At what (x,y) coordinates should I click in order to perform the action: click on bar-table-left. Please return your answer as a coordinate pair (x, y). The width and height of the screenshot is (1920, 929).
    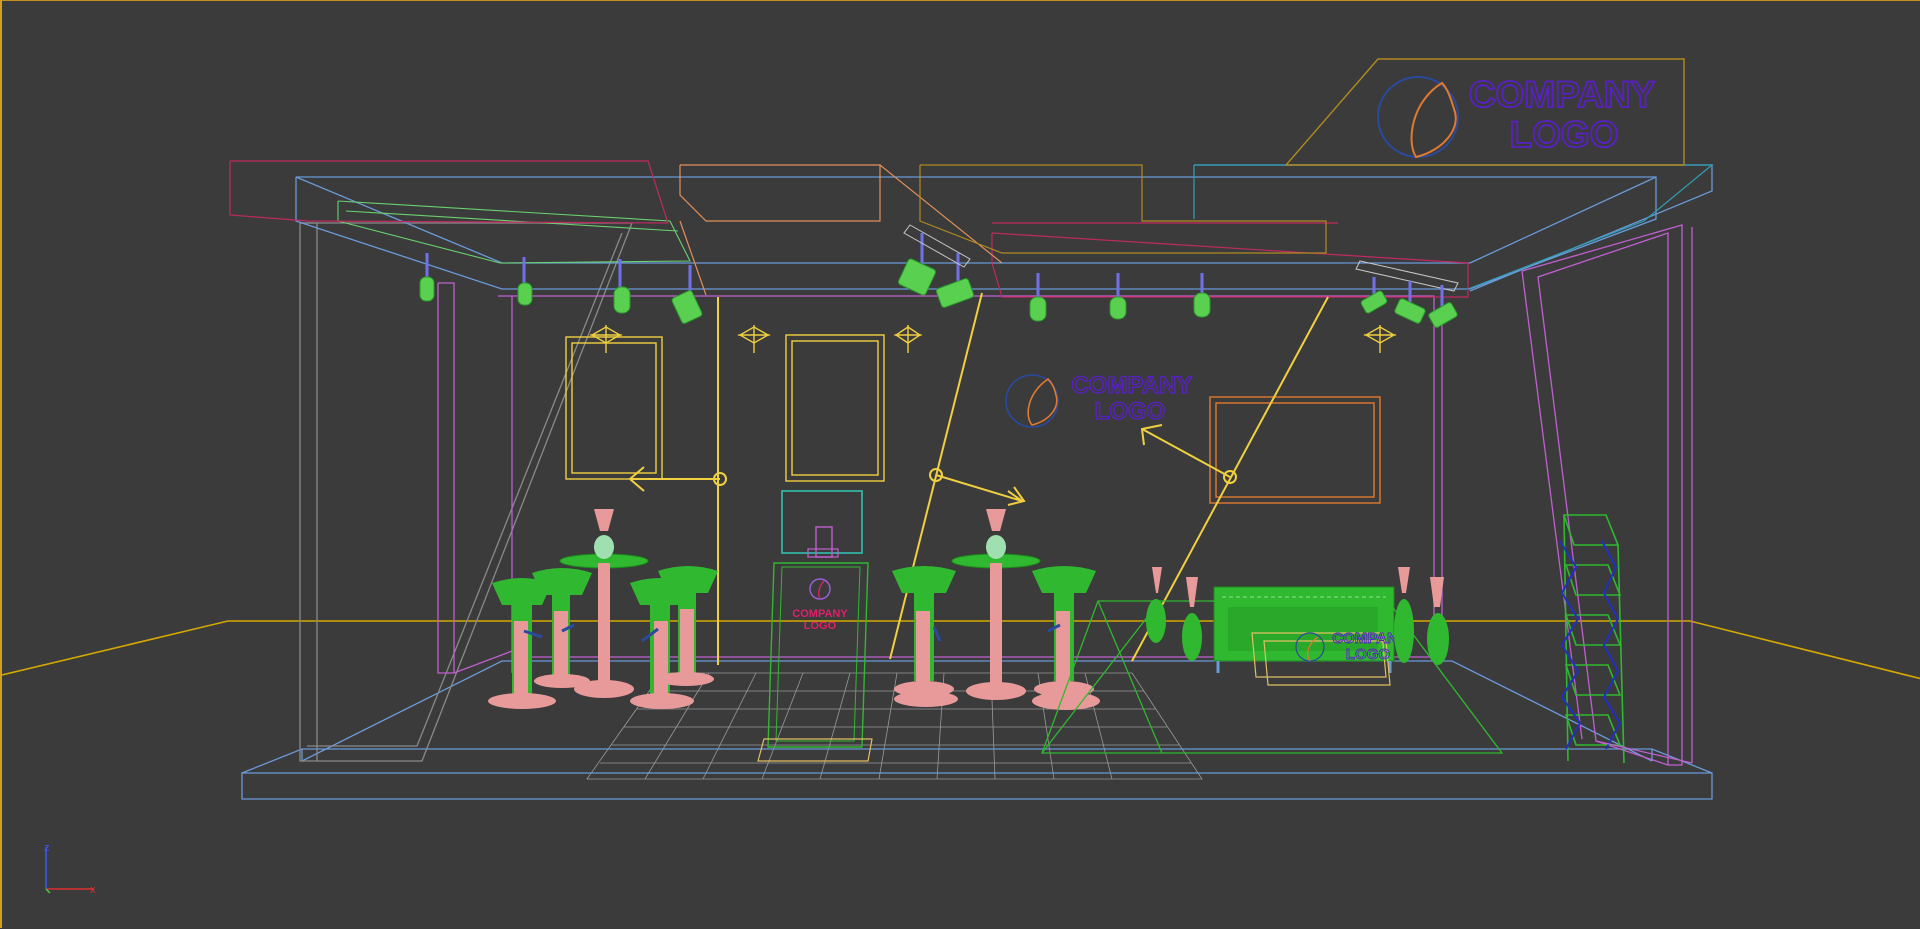
    Looking at the image, I should click on (604, 603).